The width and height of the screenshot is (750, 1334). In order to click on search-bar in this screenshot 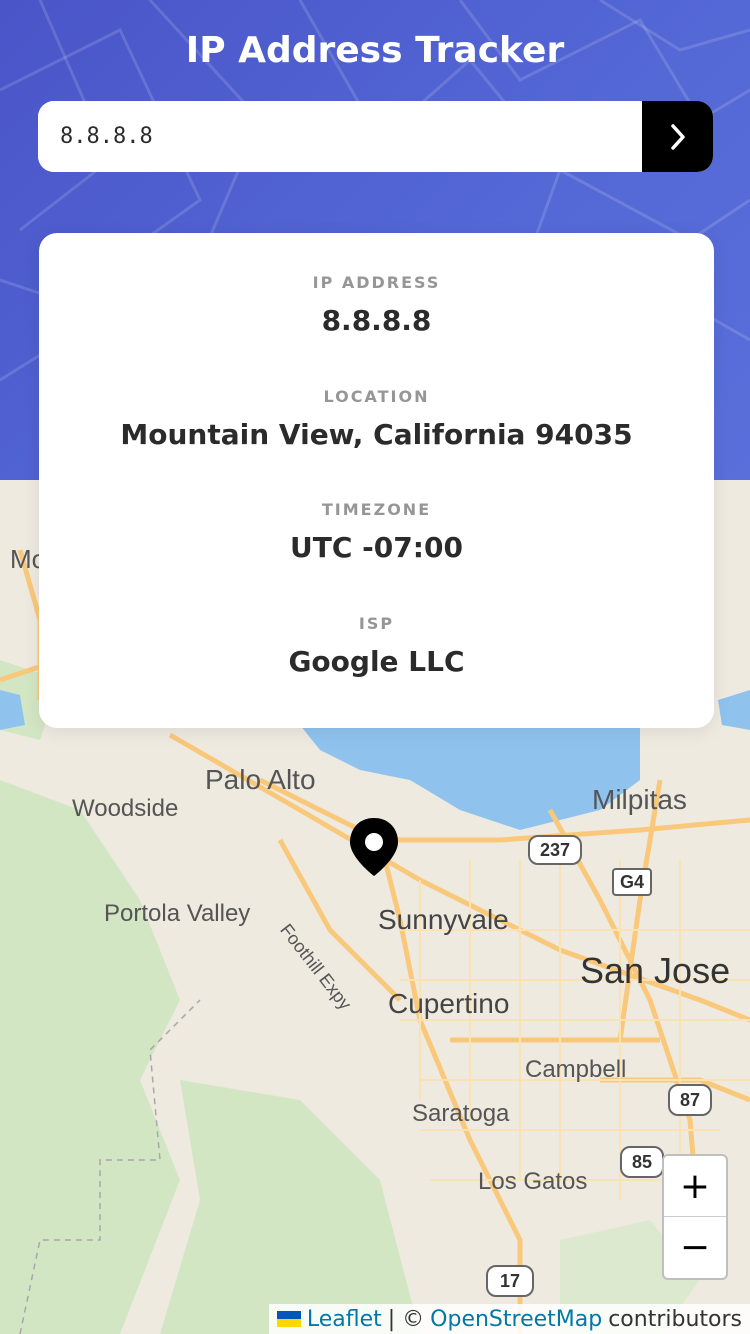, I will do `click(375, 136)`.